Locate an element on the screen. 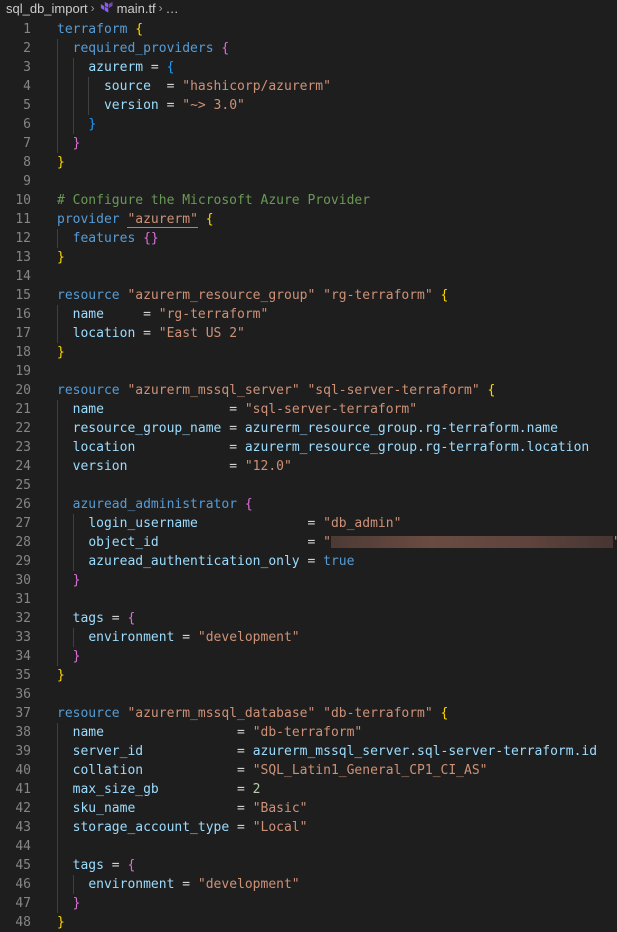 Image resolution: width=617 pixels, height=932 pixels. code-text: features {} is located at coordinates (108, 238).